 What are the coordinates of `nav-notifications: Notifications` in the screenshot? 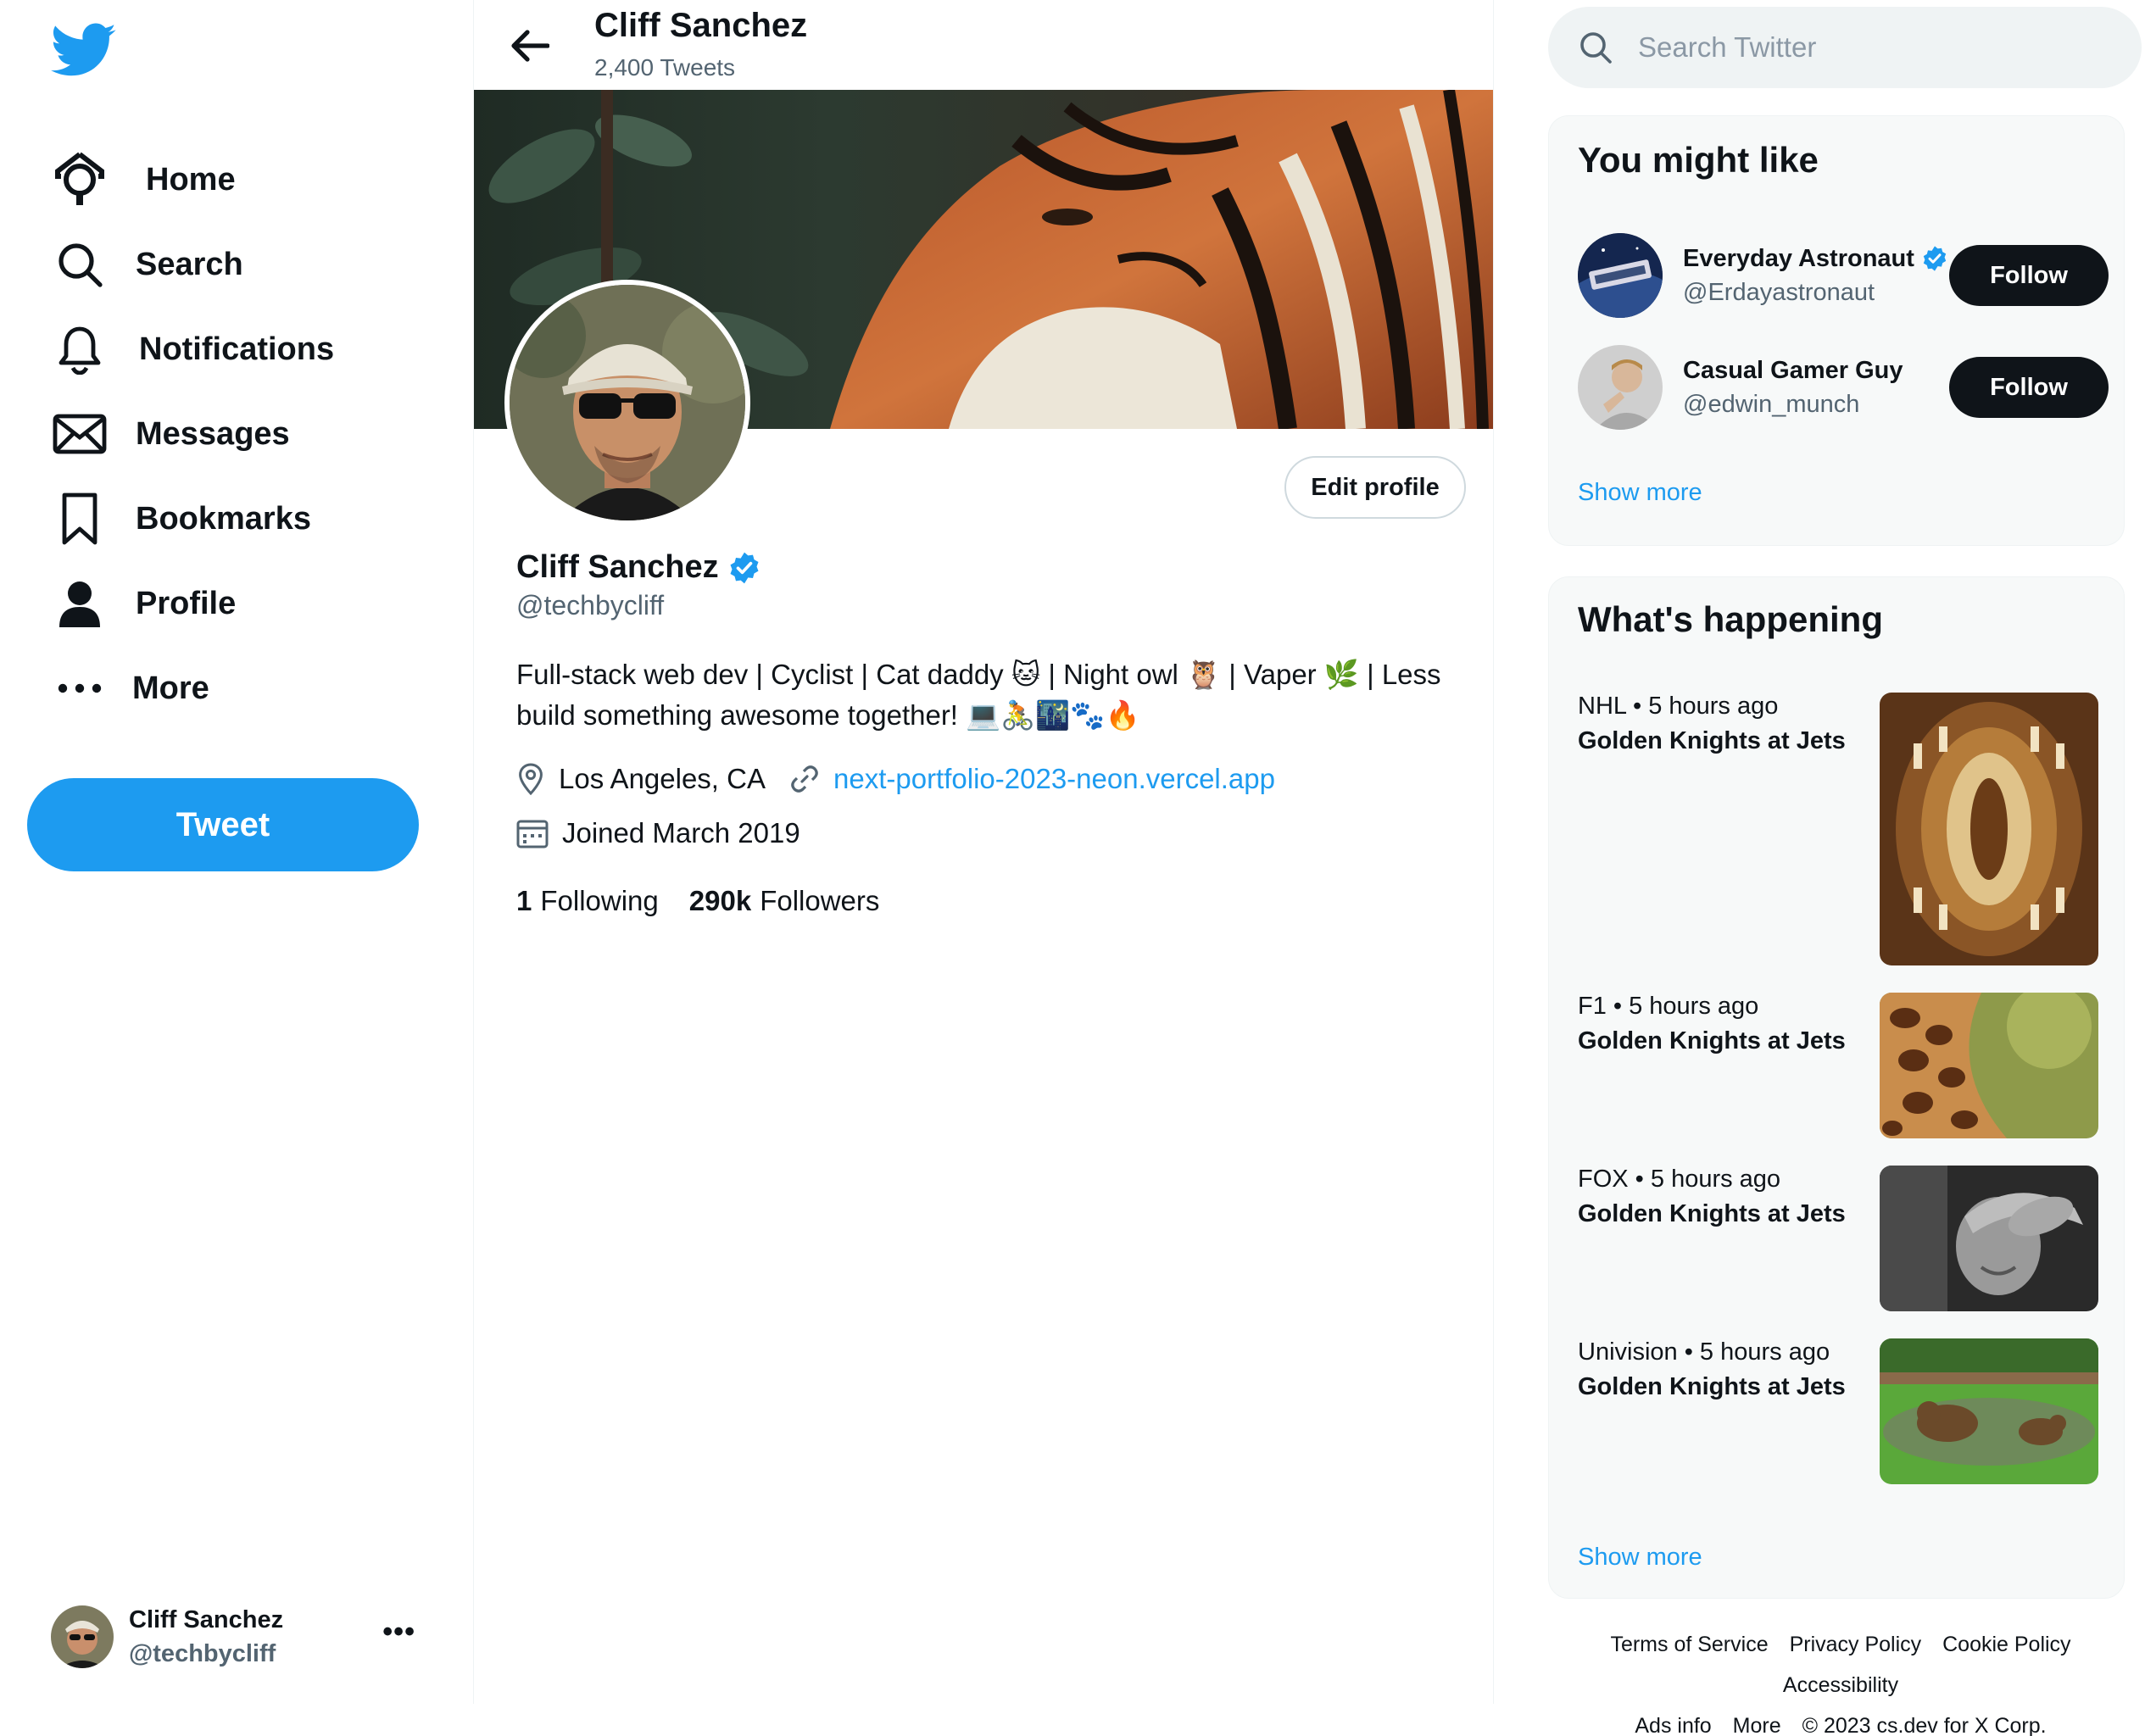 It's located at (191, 349).